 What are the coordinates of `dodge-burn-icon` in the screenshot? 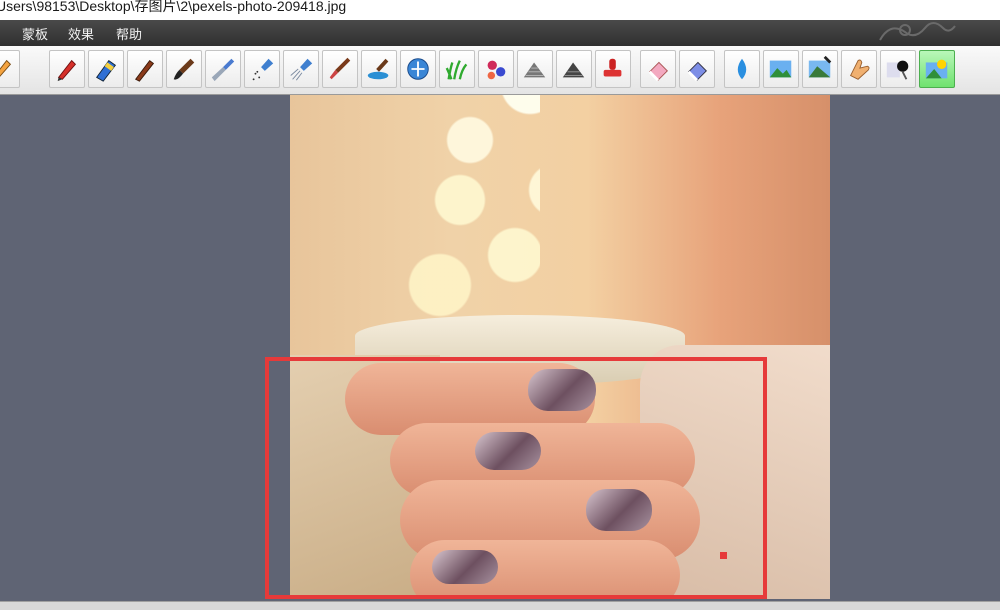 It's located at (897, 70).